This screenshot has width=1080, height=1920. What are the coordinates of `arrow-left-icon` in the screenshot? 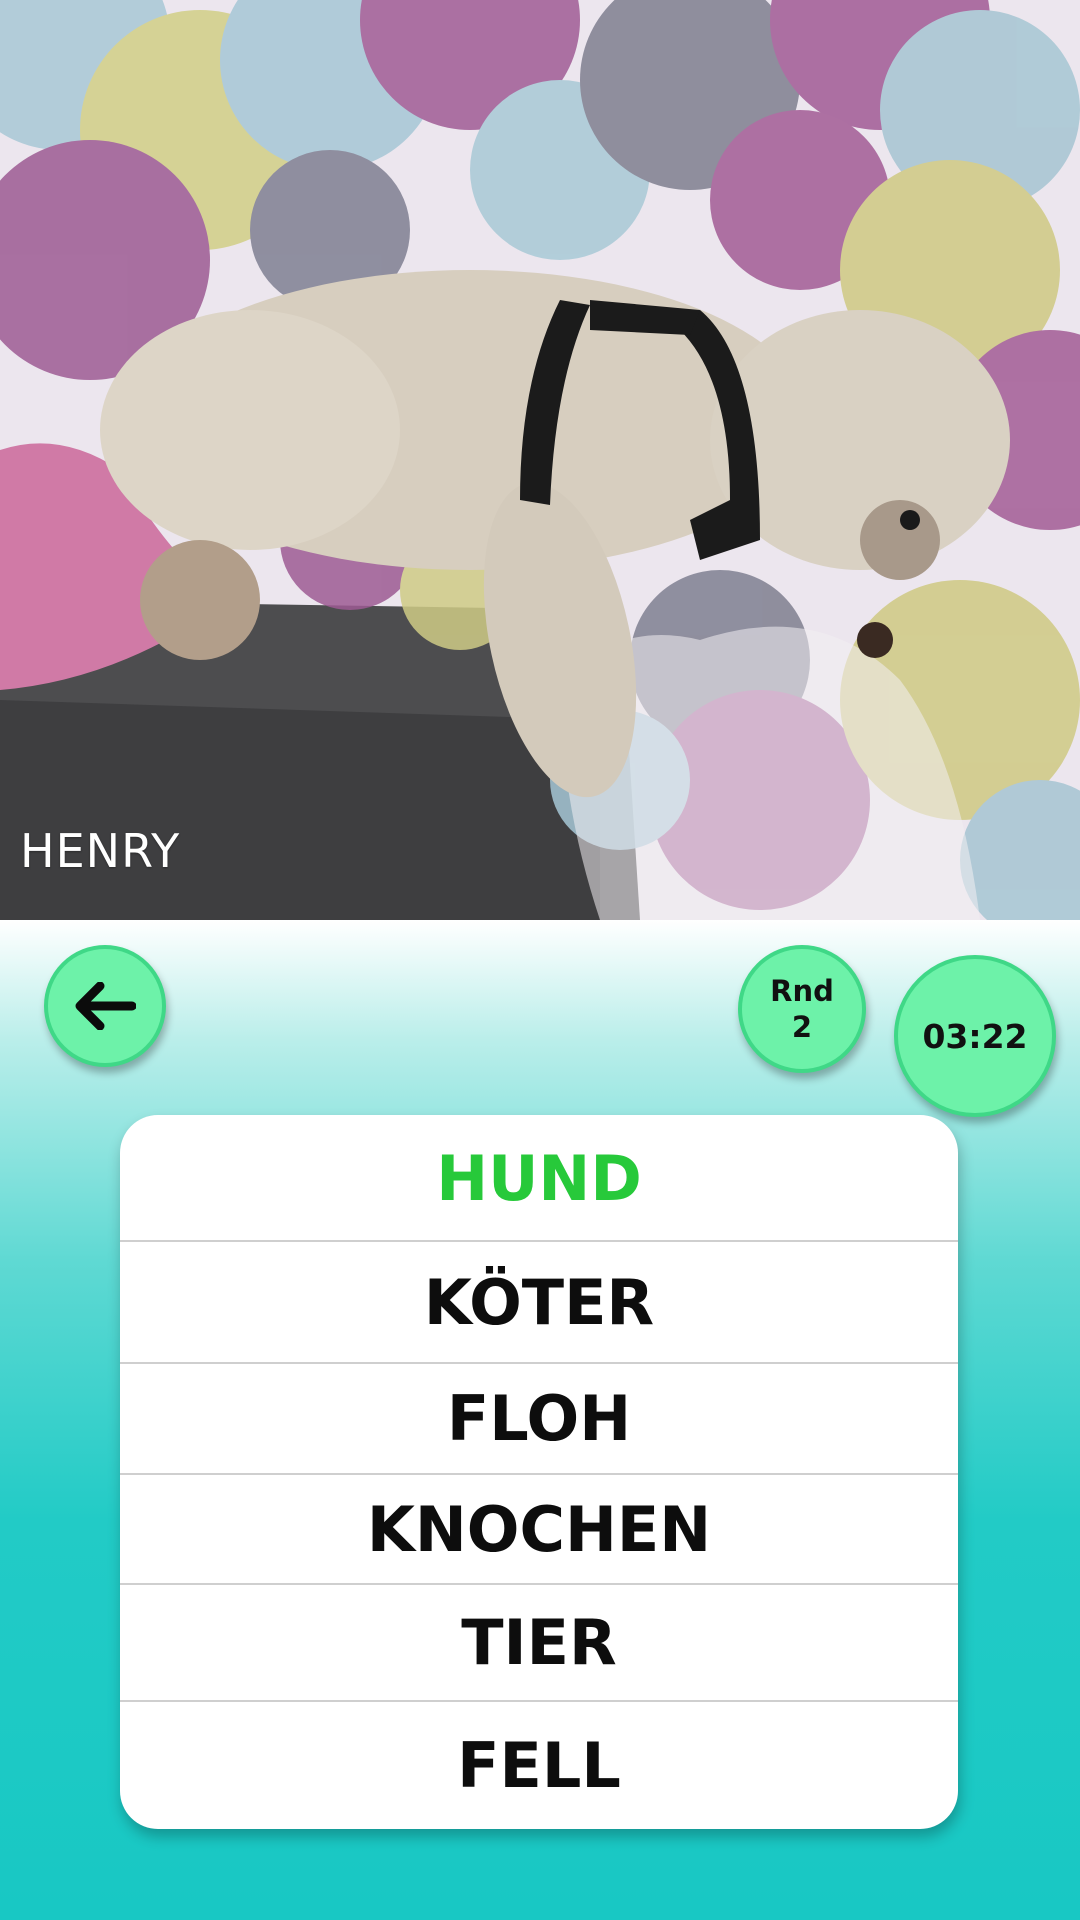 It's located at (105, 1006).